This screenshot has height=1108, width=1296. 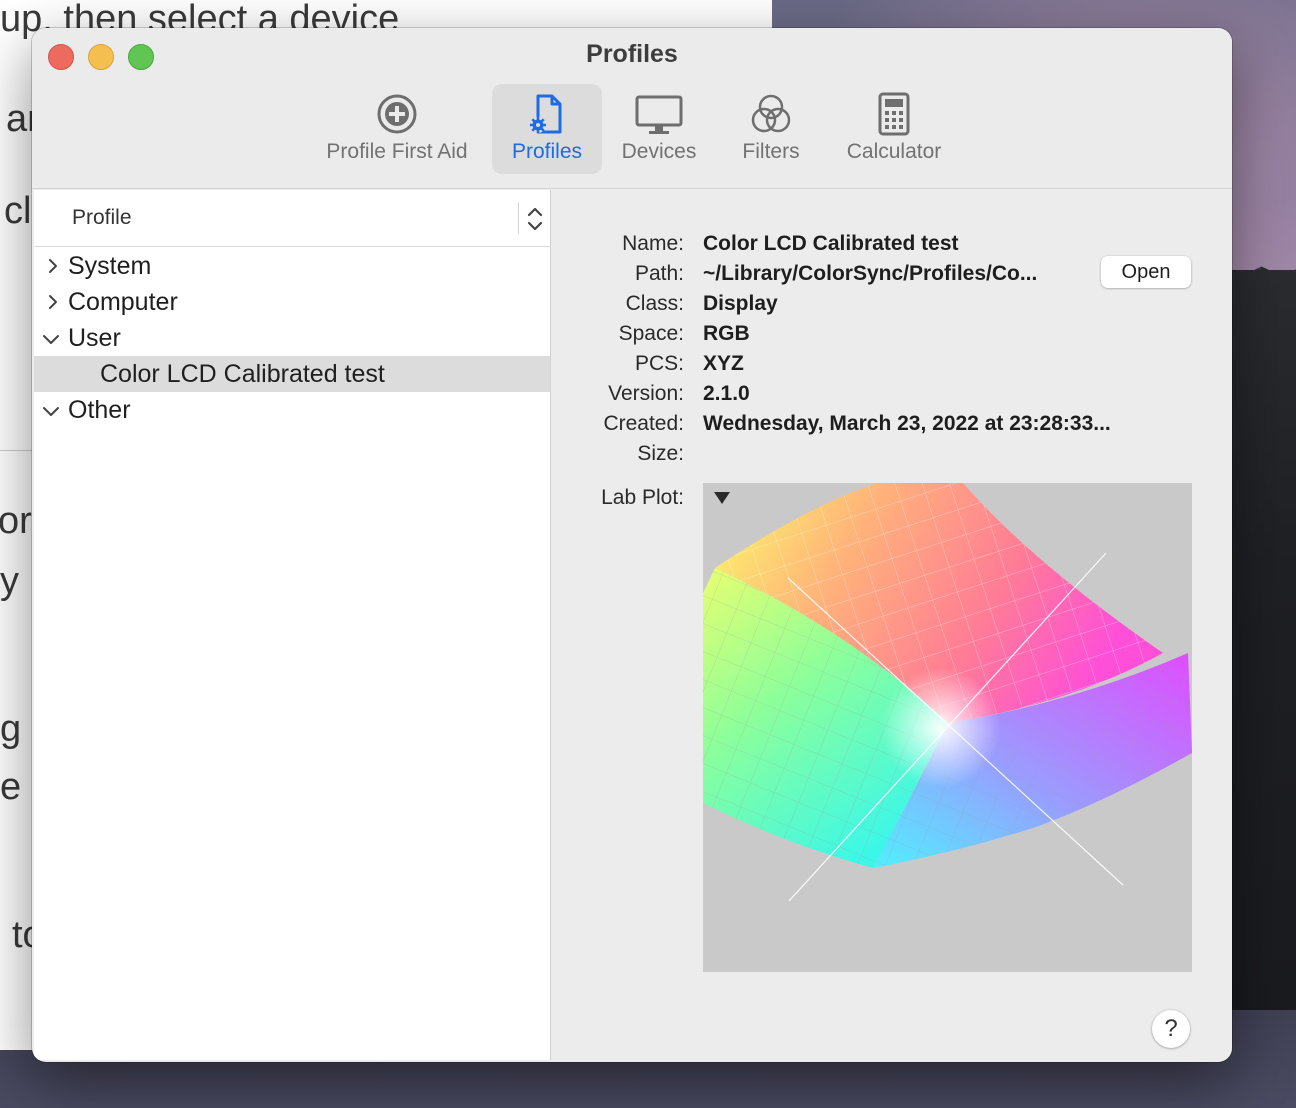 What do you see at coordinates (654, 303) in the screenshot?
I see `class-label: Class:` at bounding box center [654, 303].